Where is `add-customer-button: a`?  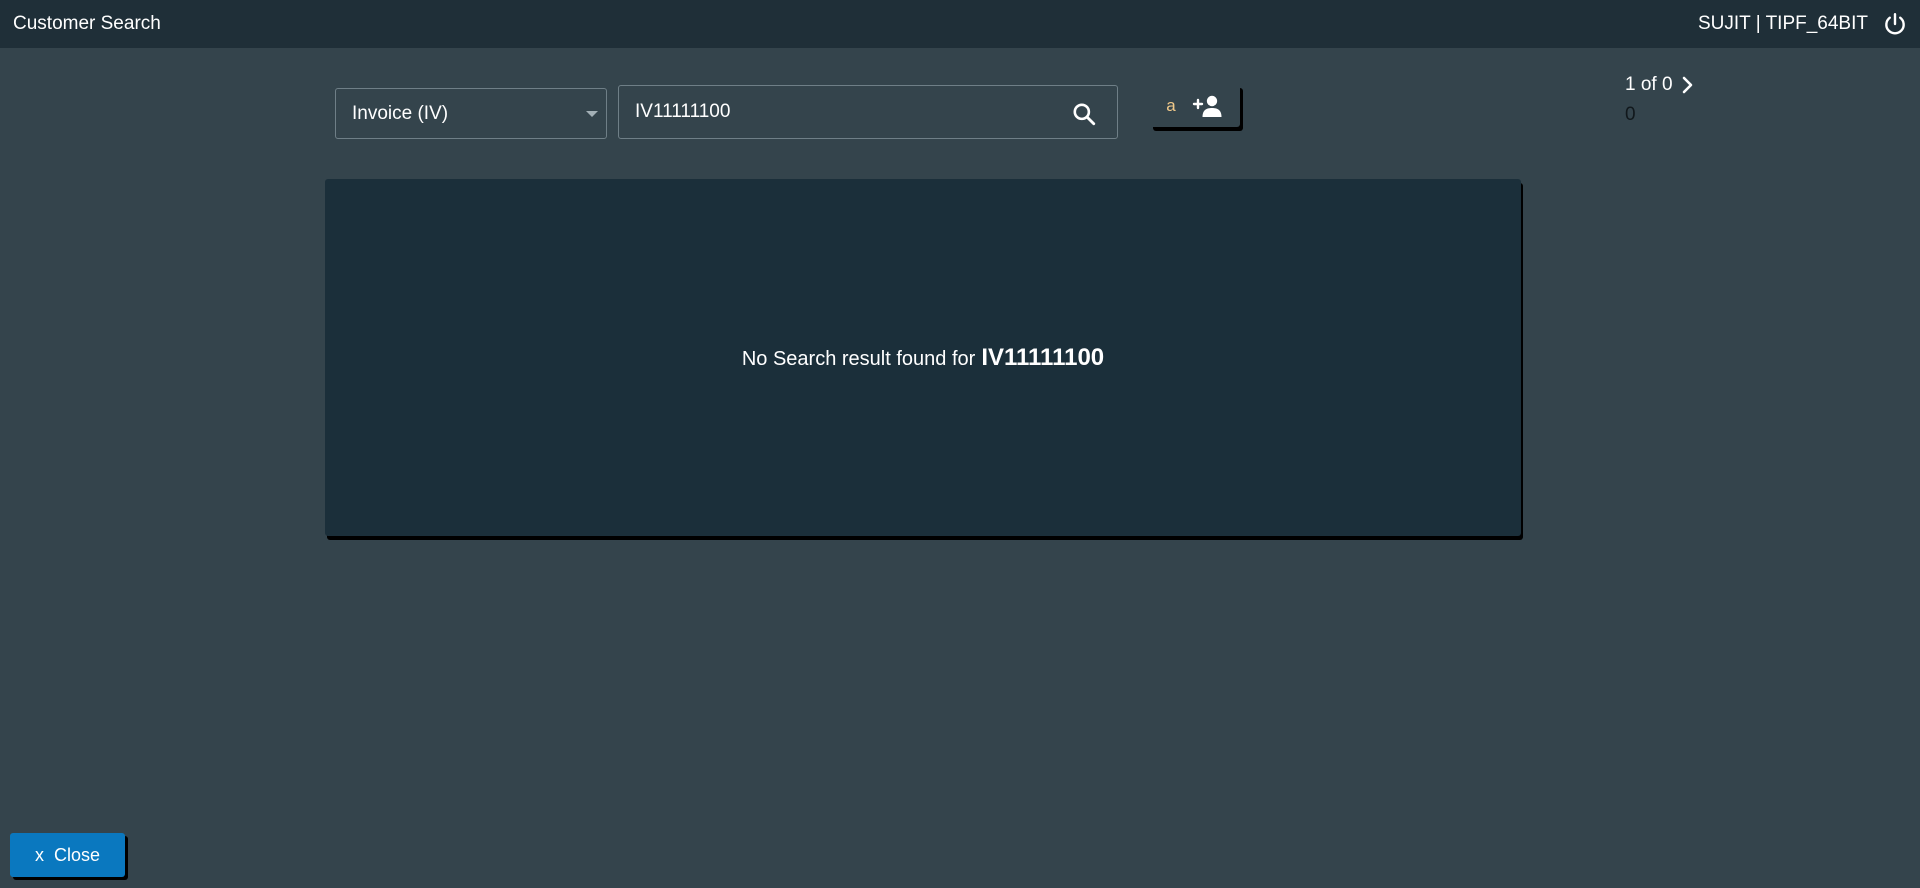
add-customer-button: a is located at coordinates (1195, 105).